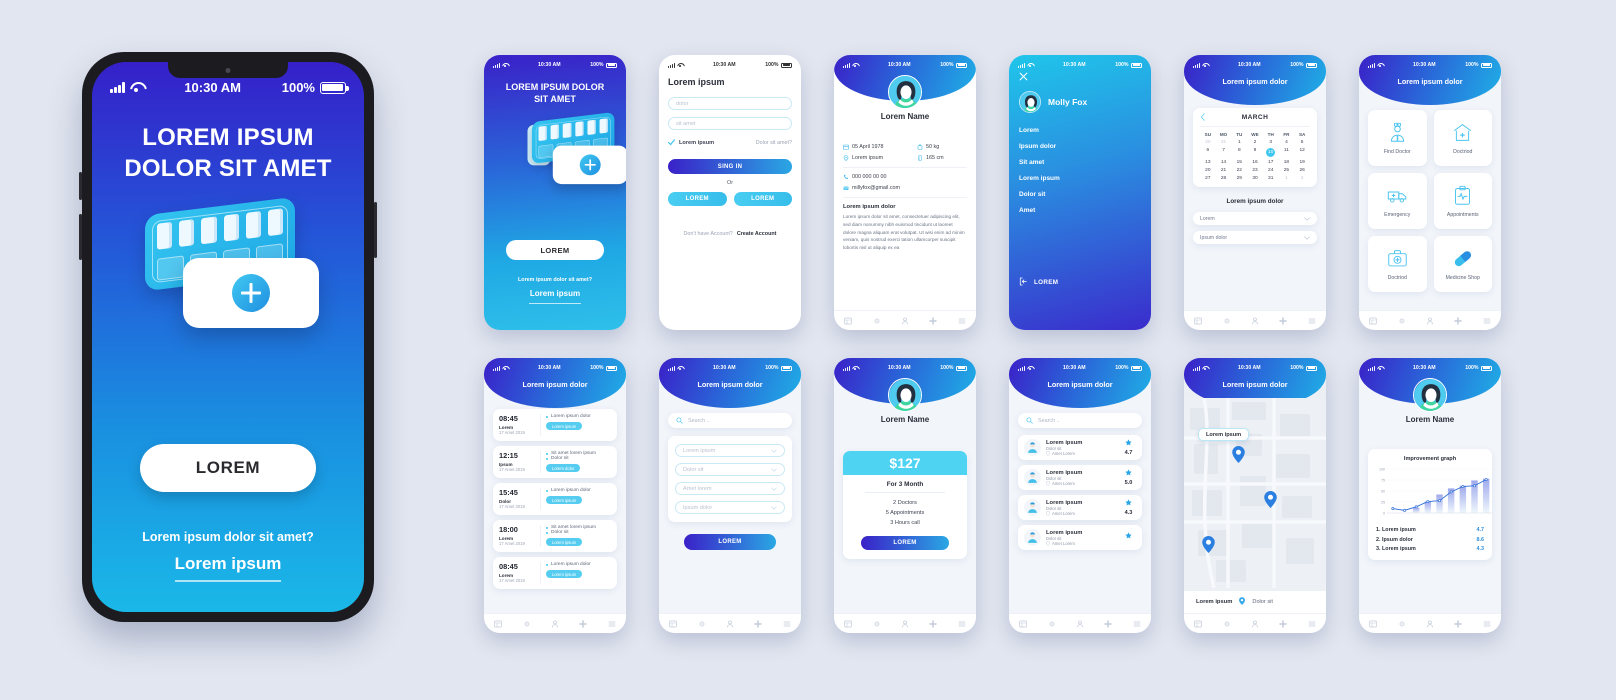  I want to click on calendar-day: 10, so click(1271, 152).